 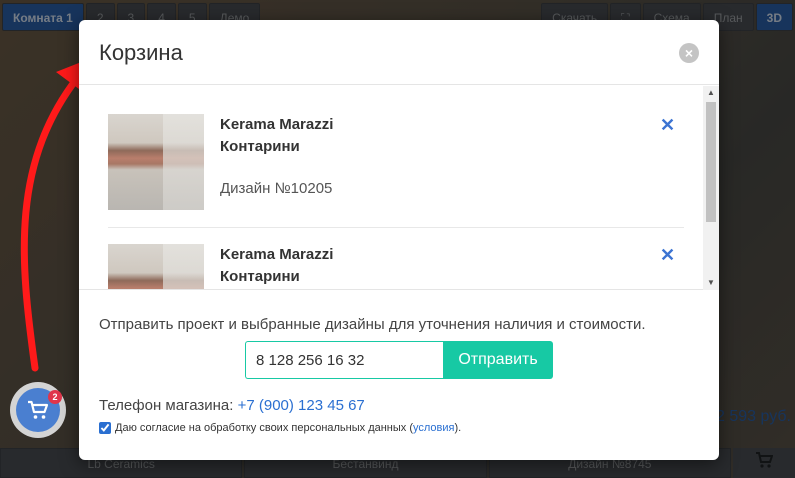 What do you see at coordinates (276, 188) in the screenshot?
I see `item-design: Дизайн №10205` at bounding box center [276, 188].